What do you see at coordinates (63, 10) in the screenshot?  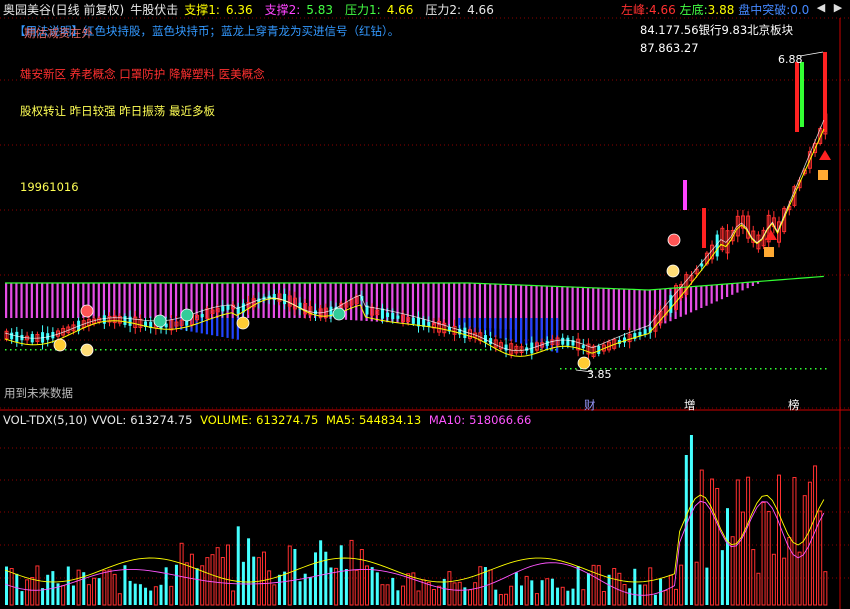 I see `stock-title: 奥园美谷(日线 前复权)` at bounding box center [63, 10].